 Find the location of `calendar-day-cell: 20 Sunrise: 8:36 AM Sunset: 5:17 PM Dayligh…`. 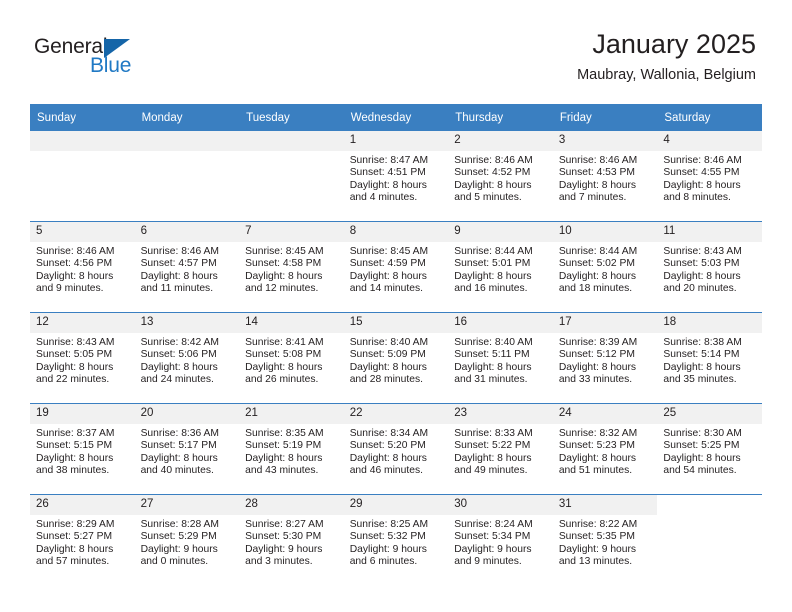

calendar-day-cell: 20 Sunrise: 8:36 AM Sunset: 5:17 PM Dayligh… is located at coordinates (187, 449).